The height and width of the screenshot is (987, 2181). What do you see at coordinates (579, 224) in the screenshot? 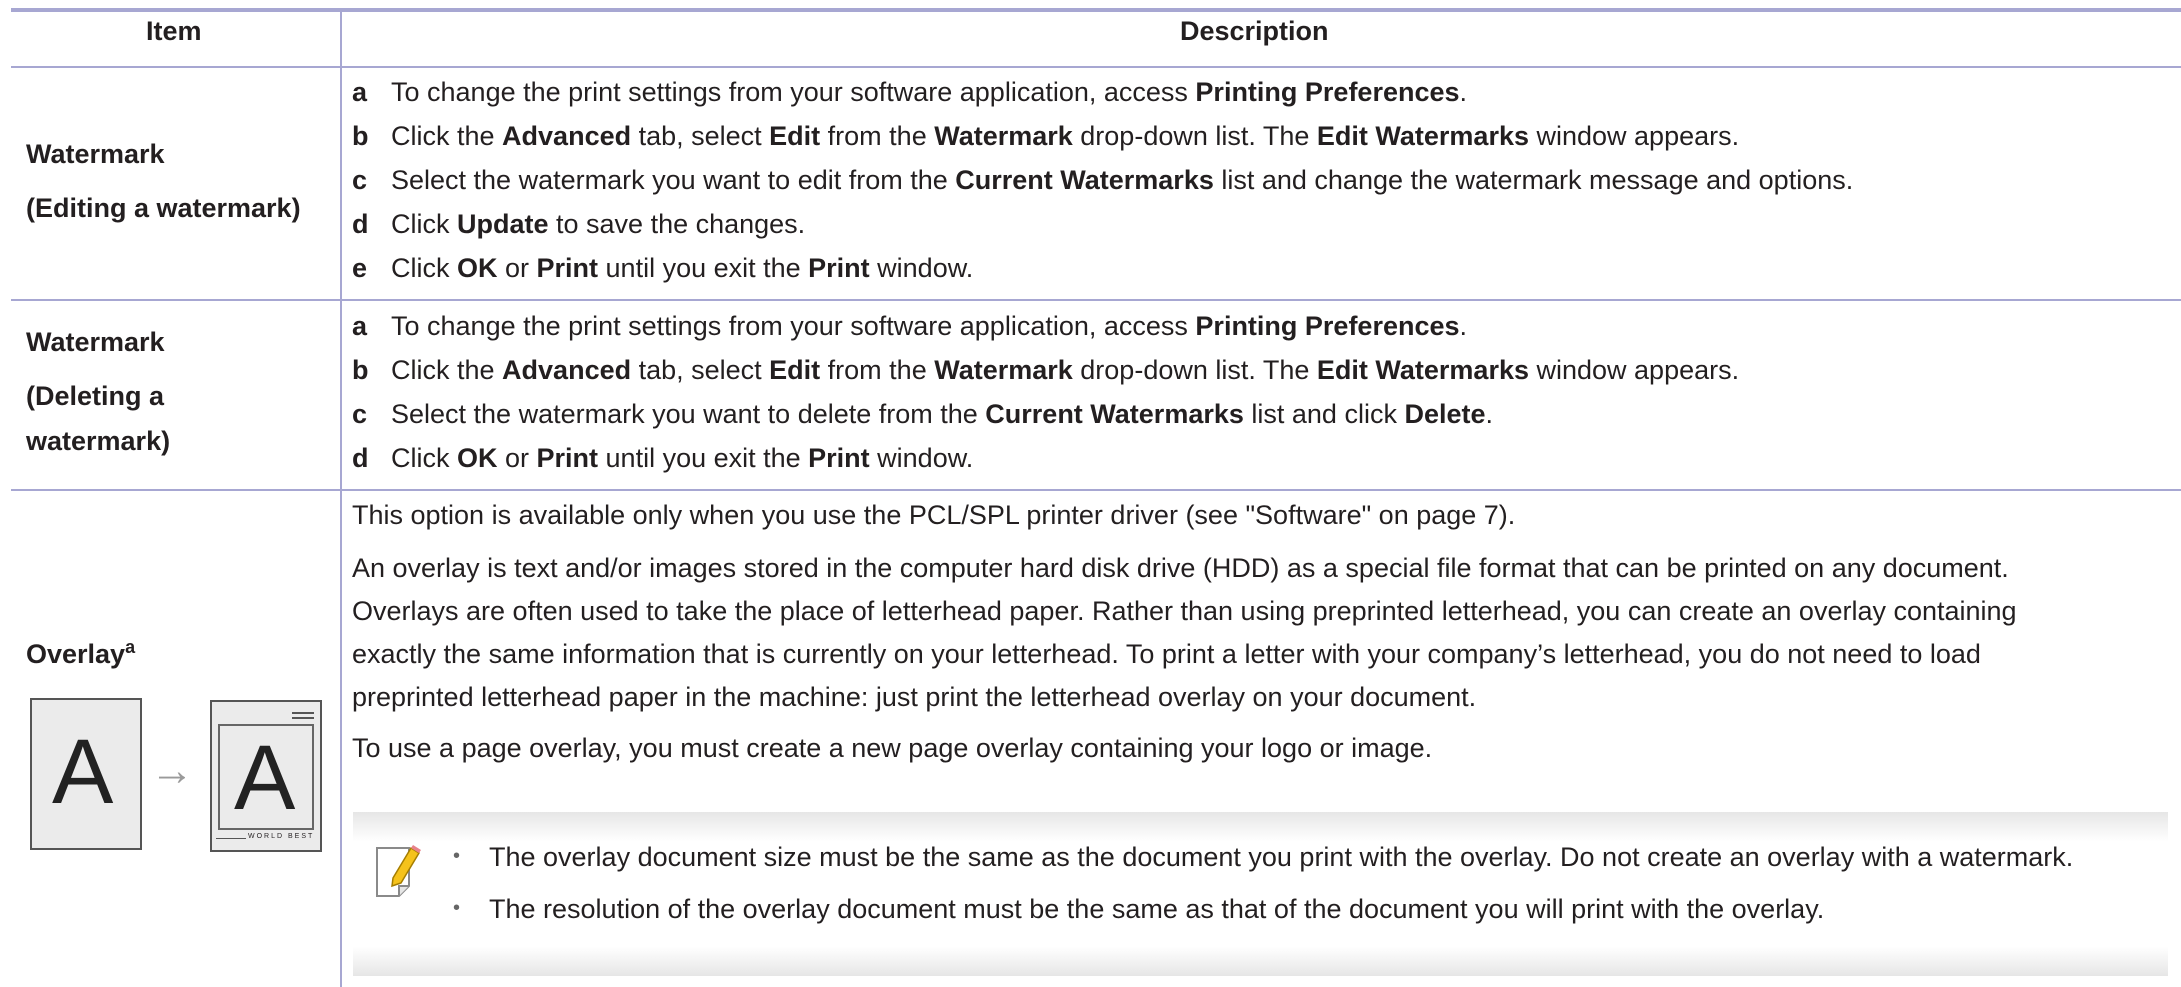
I see `row1-step-d: d Click Update to save the changes.` at bounding box center [579, 224].